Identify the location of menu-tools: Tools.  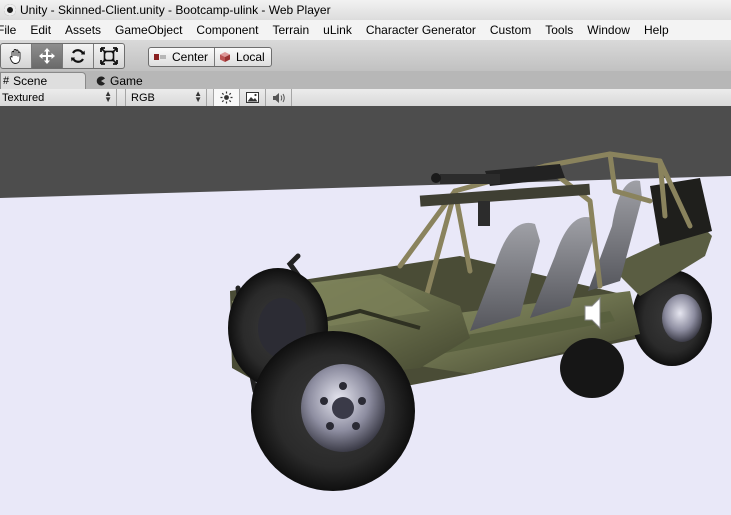
(559, 30).